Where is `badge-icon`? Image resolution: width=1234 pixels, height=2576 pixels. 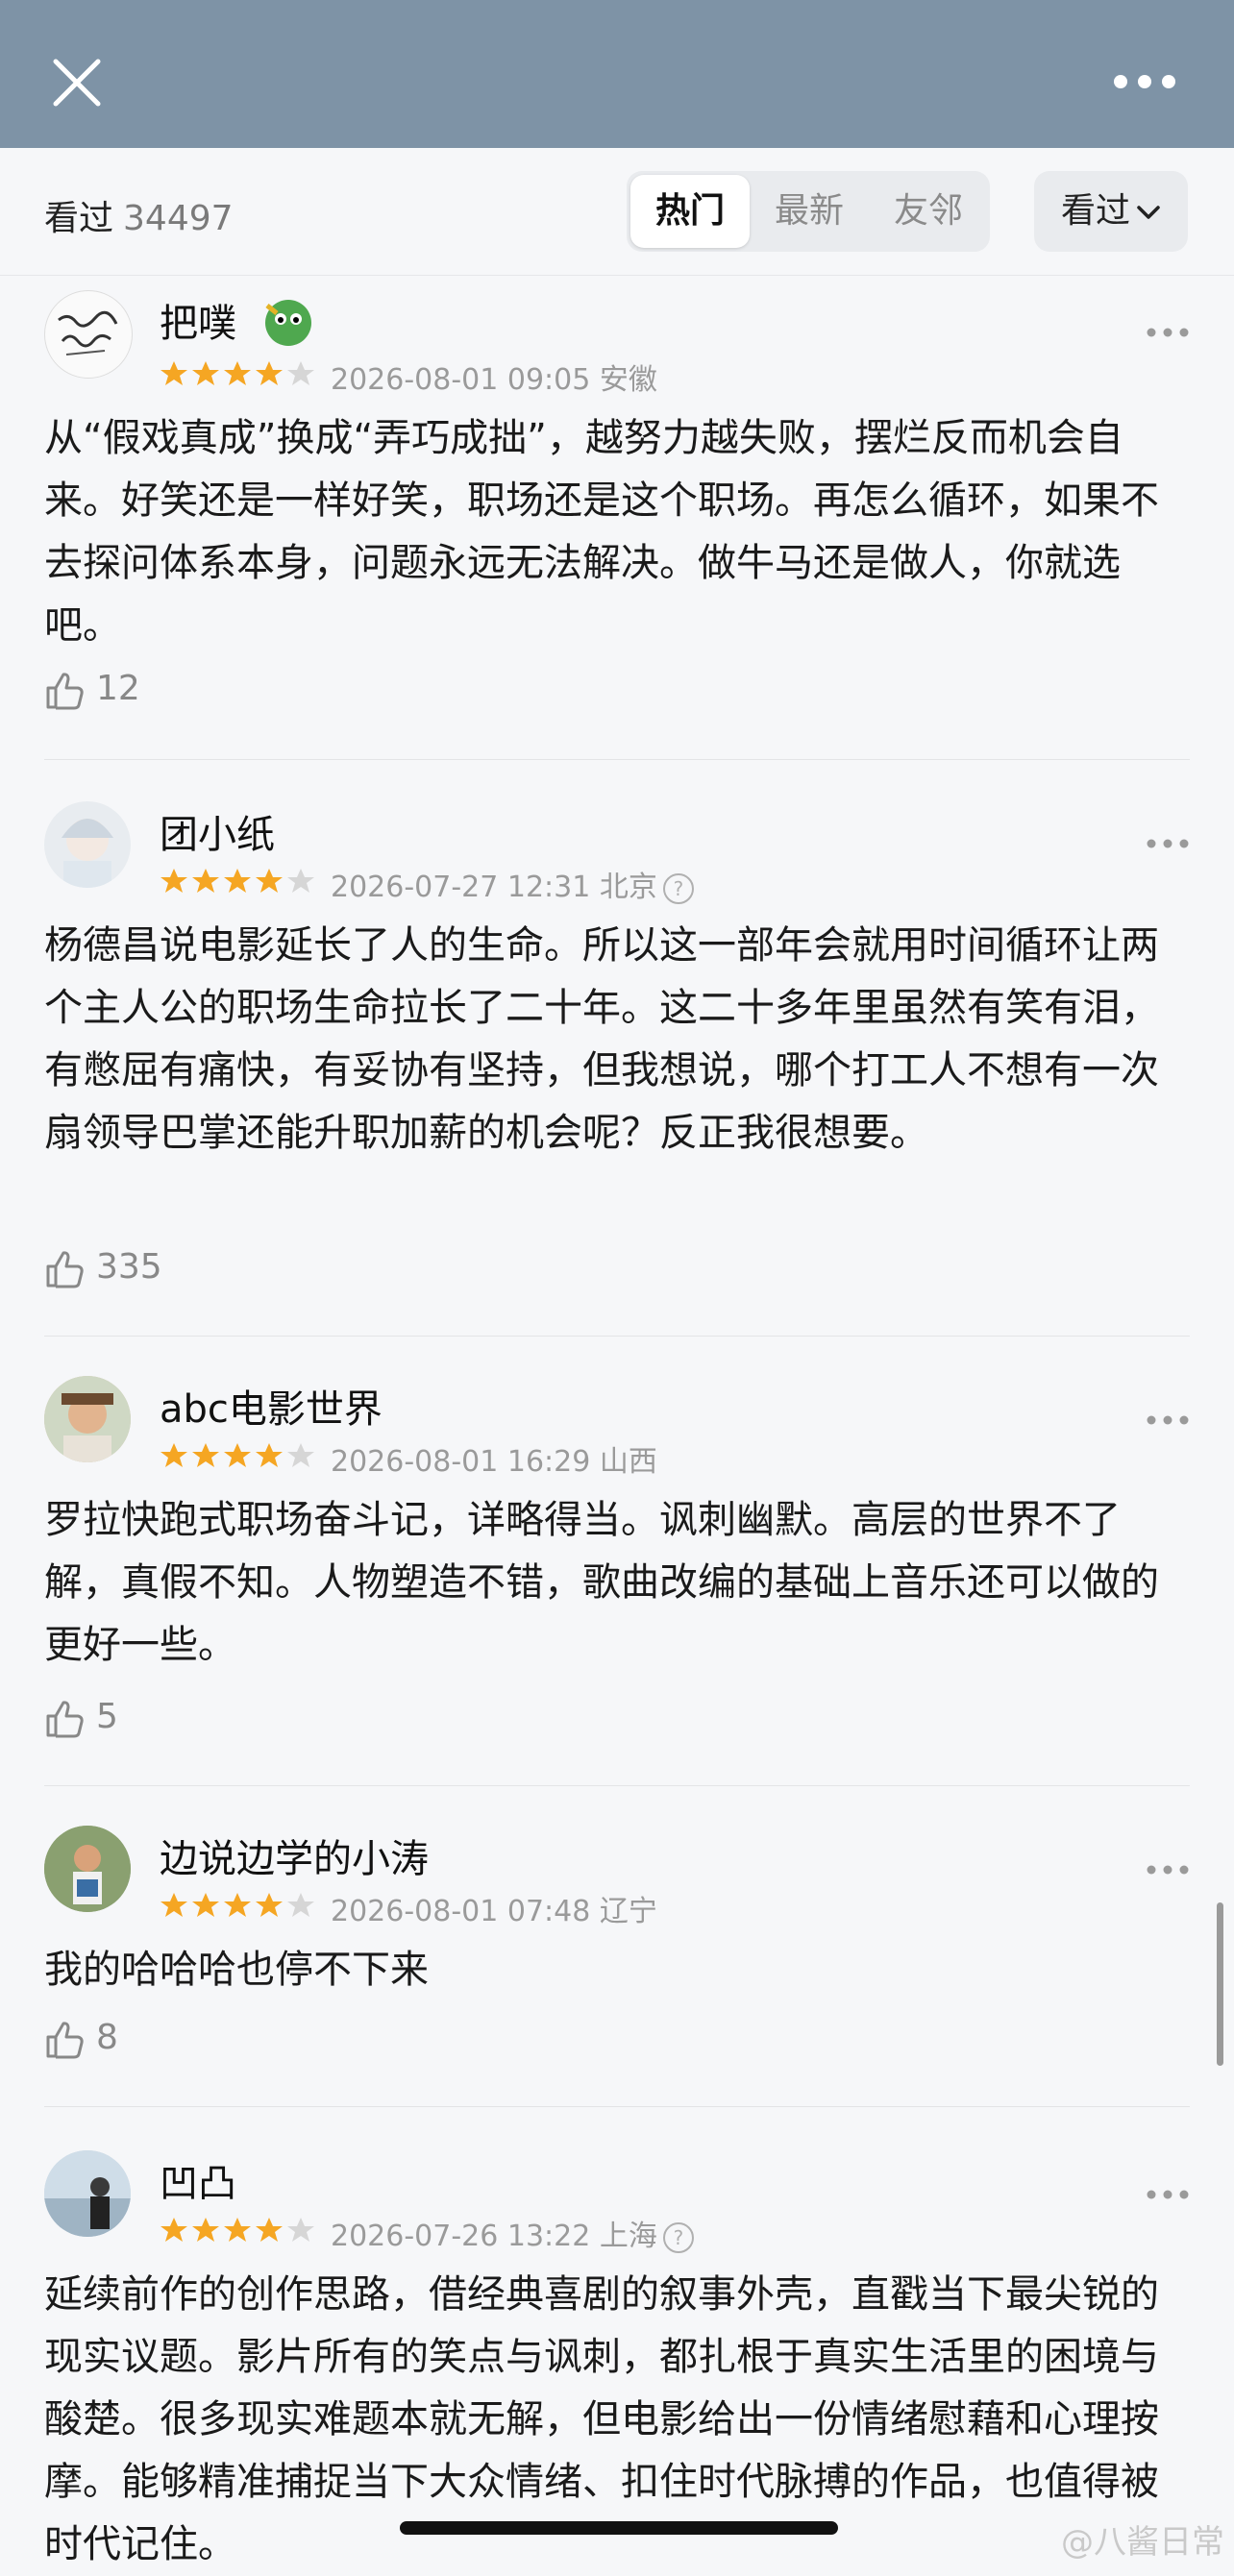
badge-icon is located at coordinates (288, 323).